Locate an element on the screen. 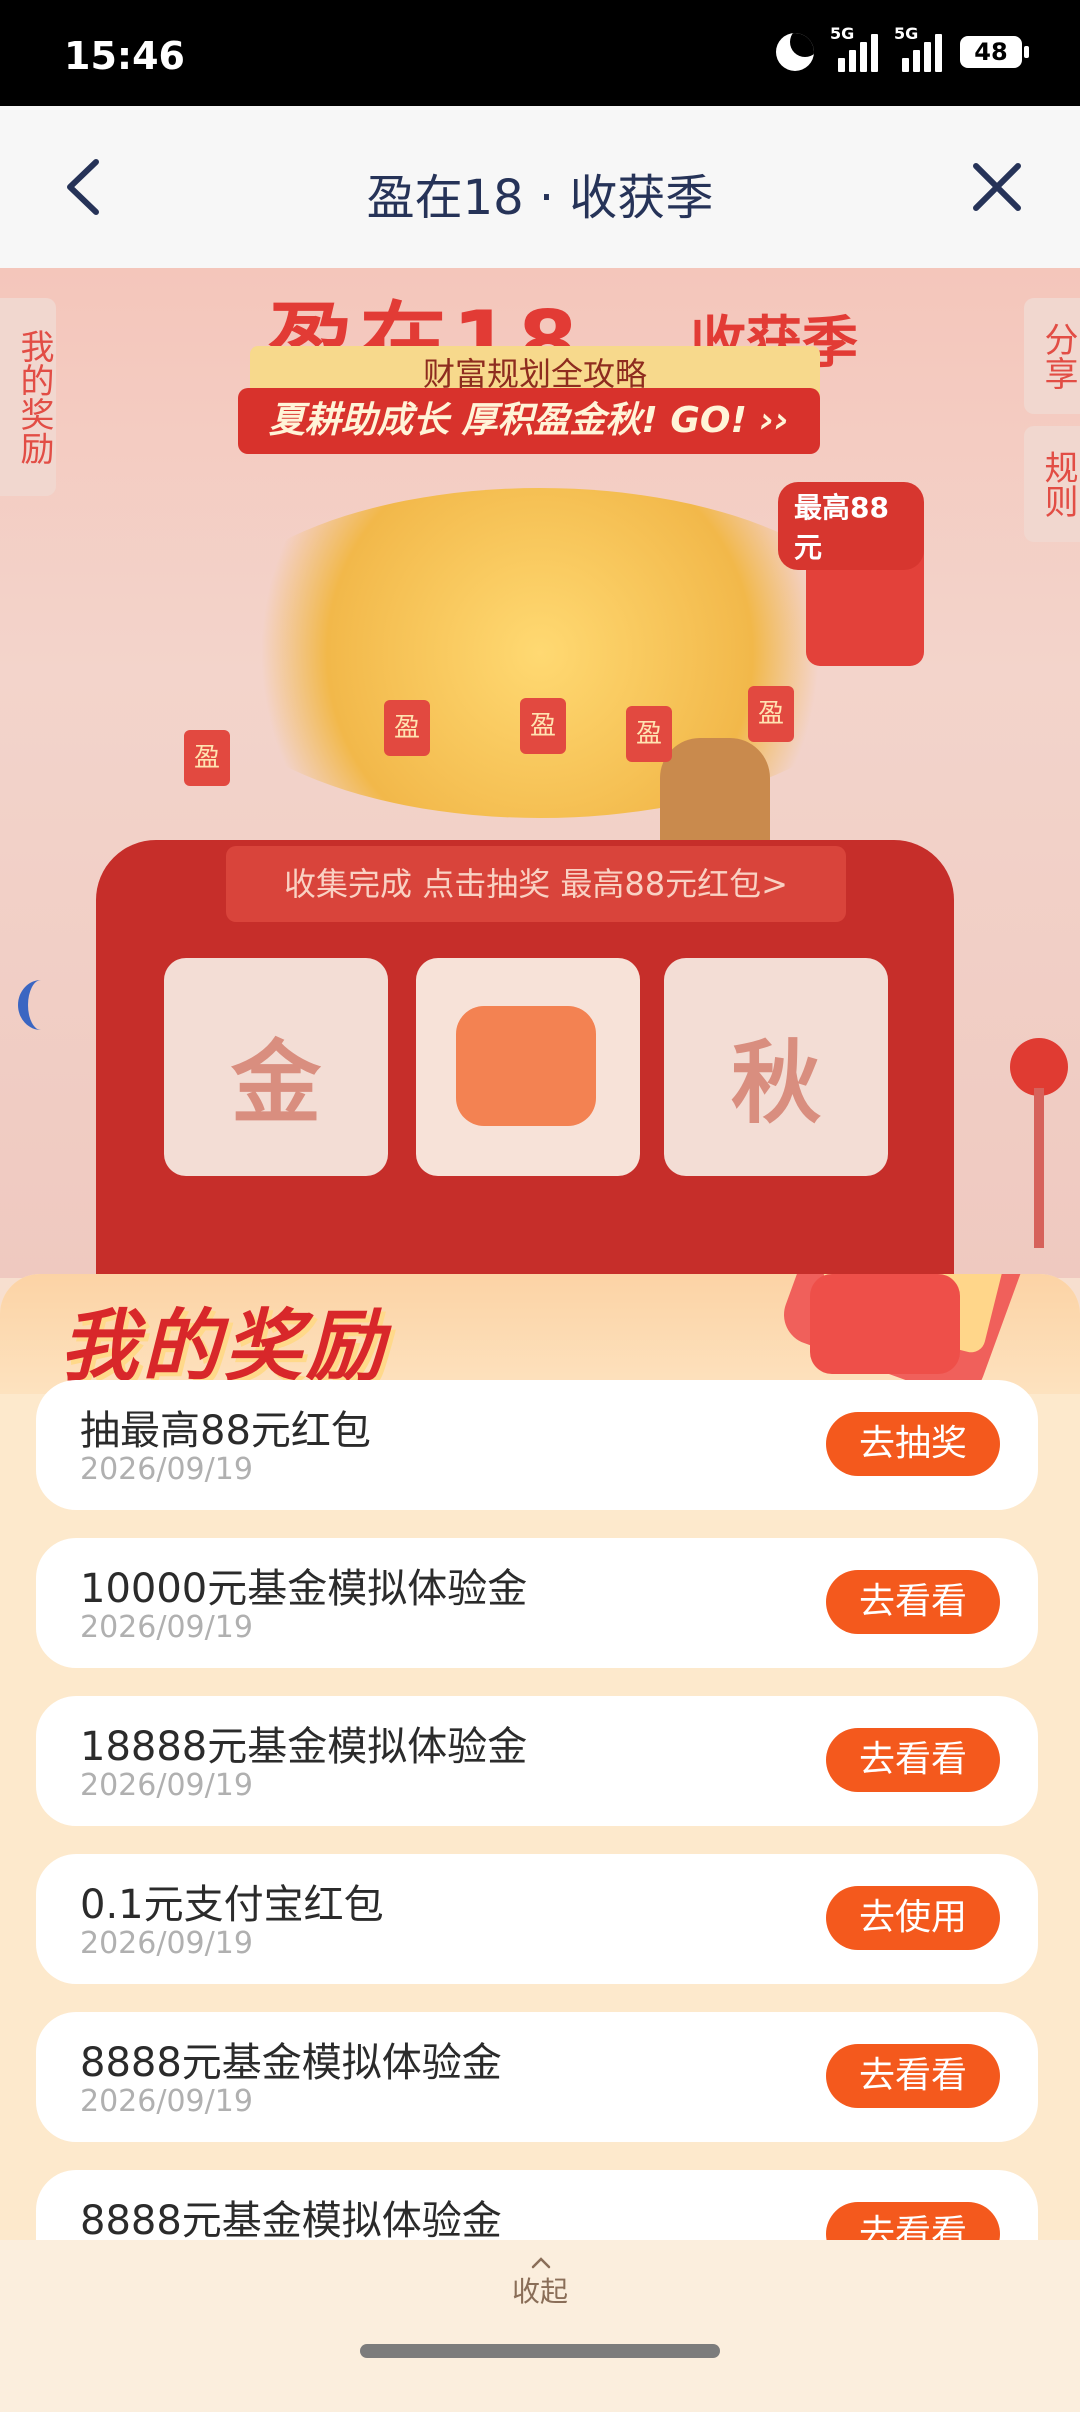 This screenshot has width=1080, height=2412. battery-icon: 48 is located at coordinates (994, 52).